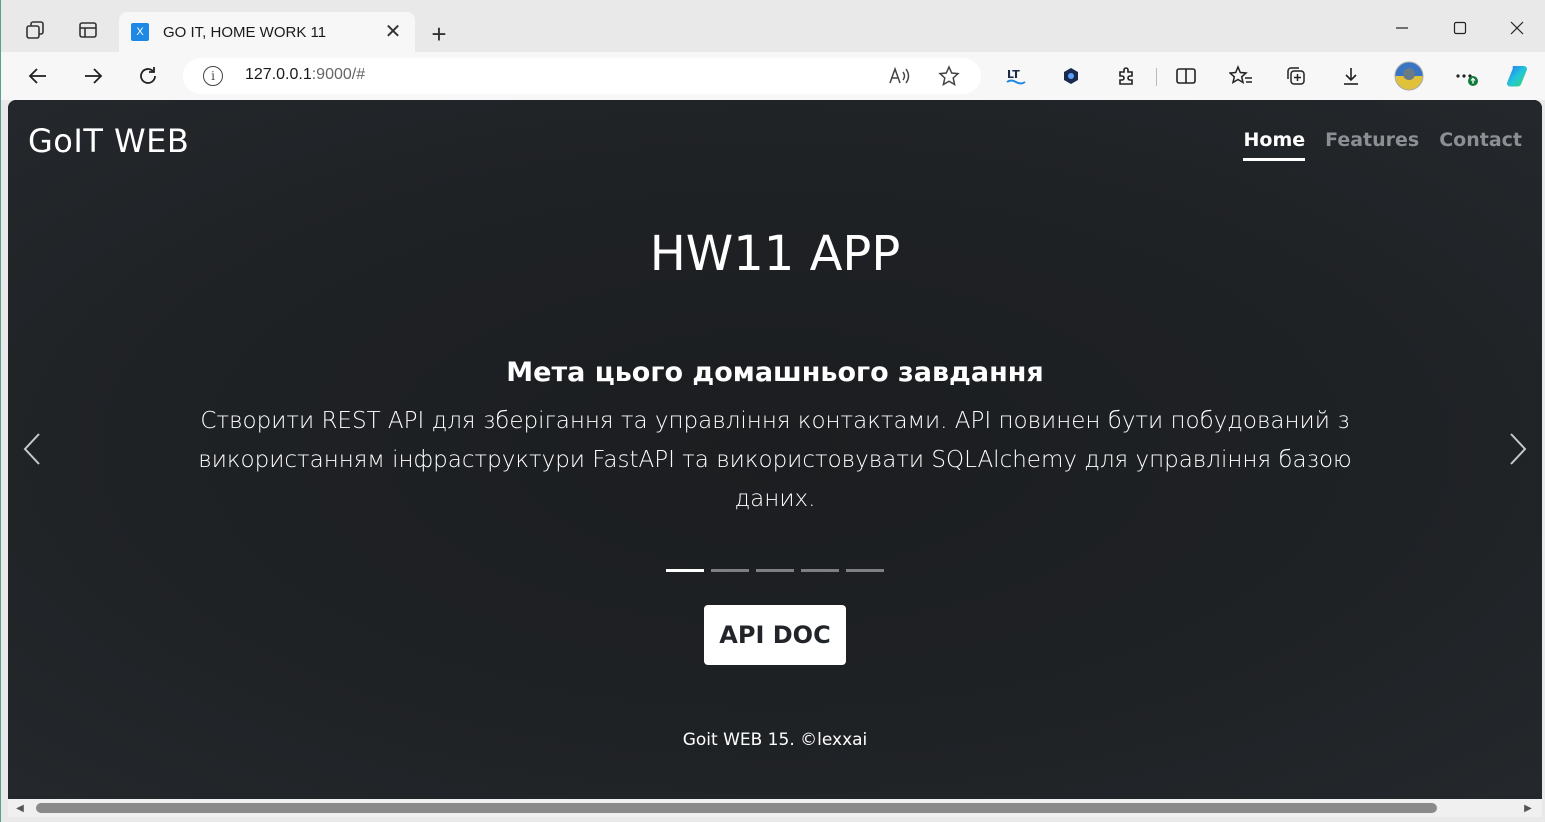  Describe the element at coordinates (88, 30) in the screenshot. I see `tab-actions-icon` at that location.